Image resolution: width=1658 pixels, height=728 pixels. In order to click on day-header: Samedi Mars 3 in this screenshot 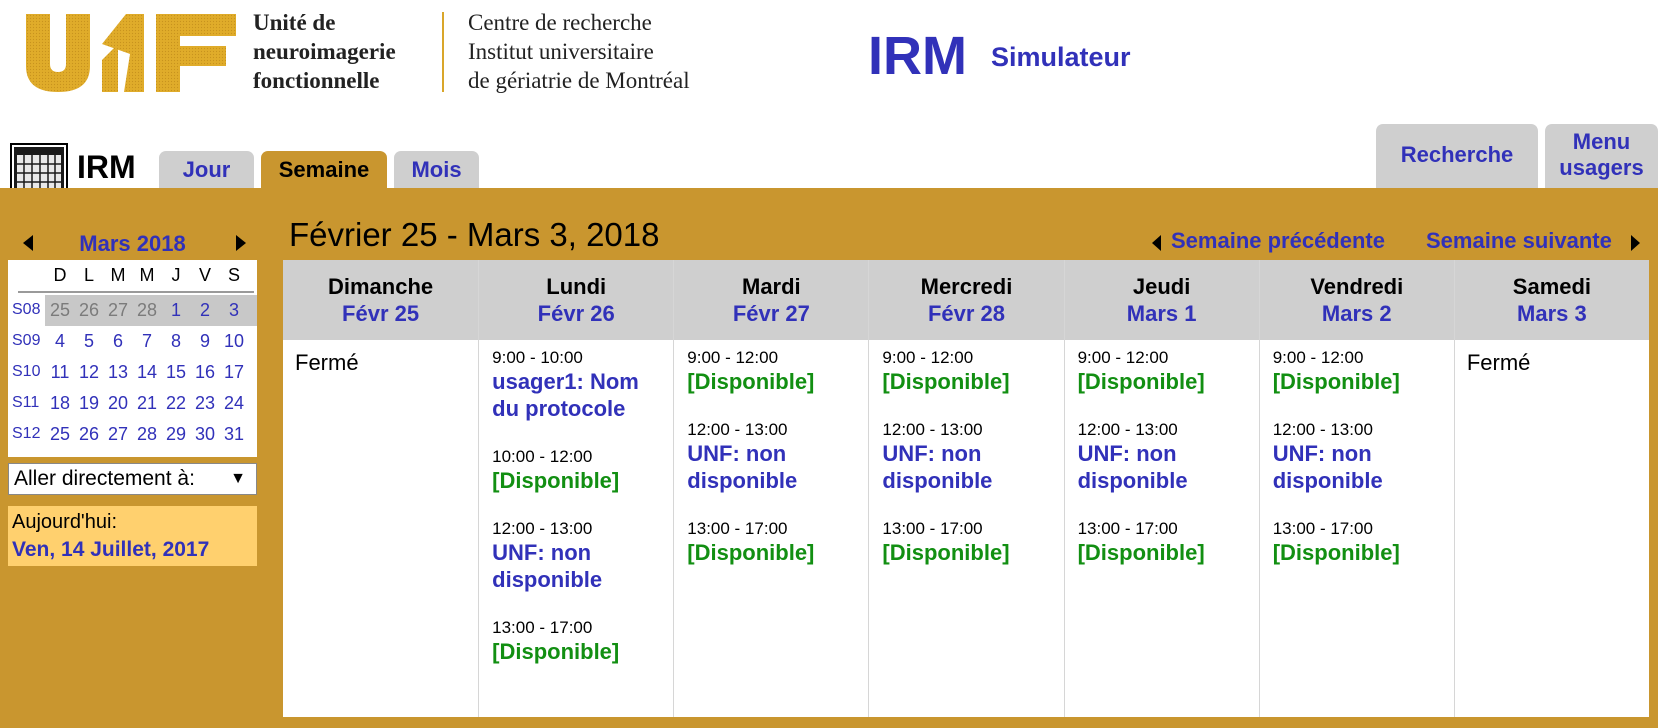, I will do `click(1551, 300)`.